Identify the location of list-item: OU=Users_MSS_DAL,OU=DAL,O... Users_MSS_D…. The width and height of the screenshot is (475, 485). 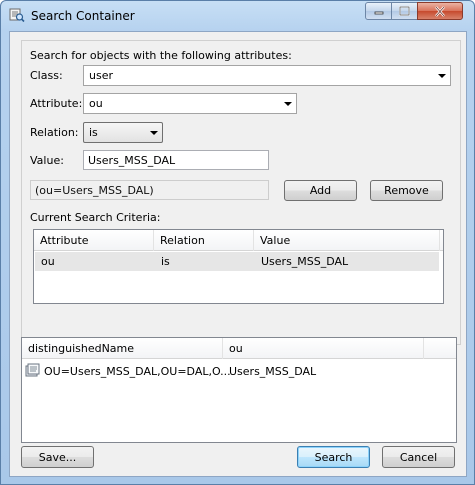
(233, 371).